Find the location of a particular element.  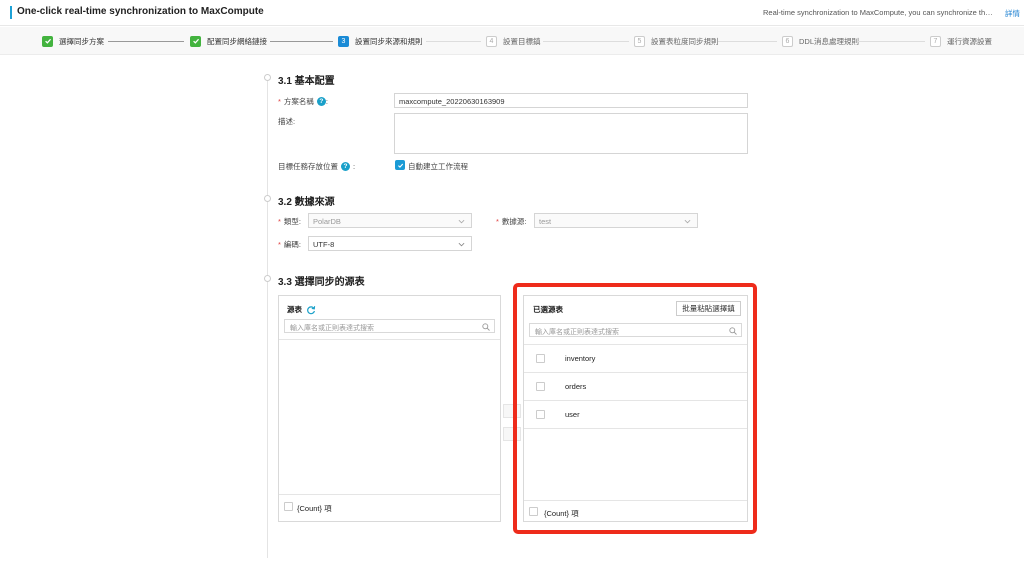

encoding-label-text: 編碼: is located at coordinates (292, 244).